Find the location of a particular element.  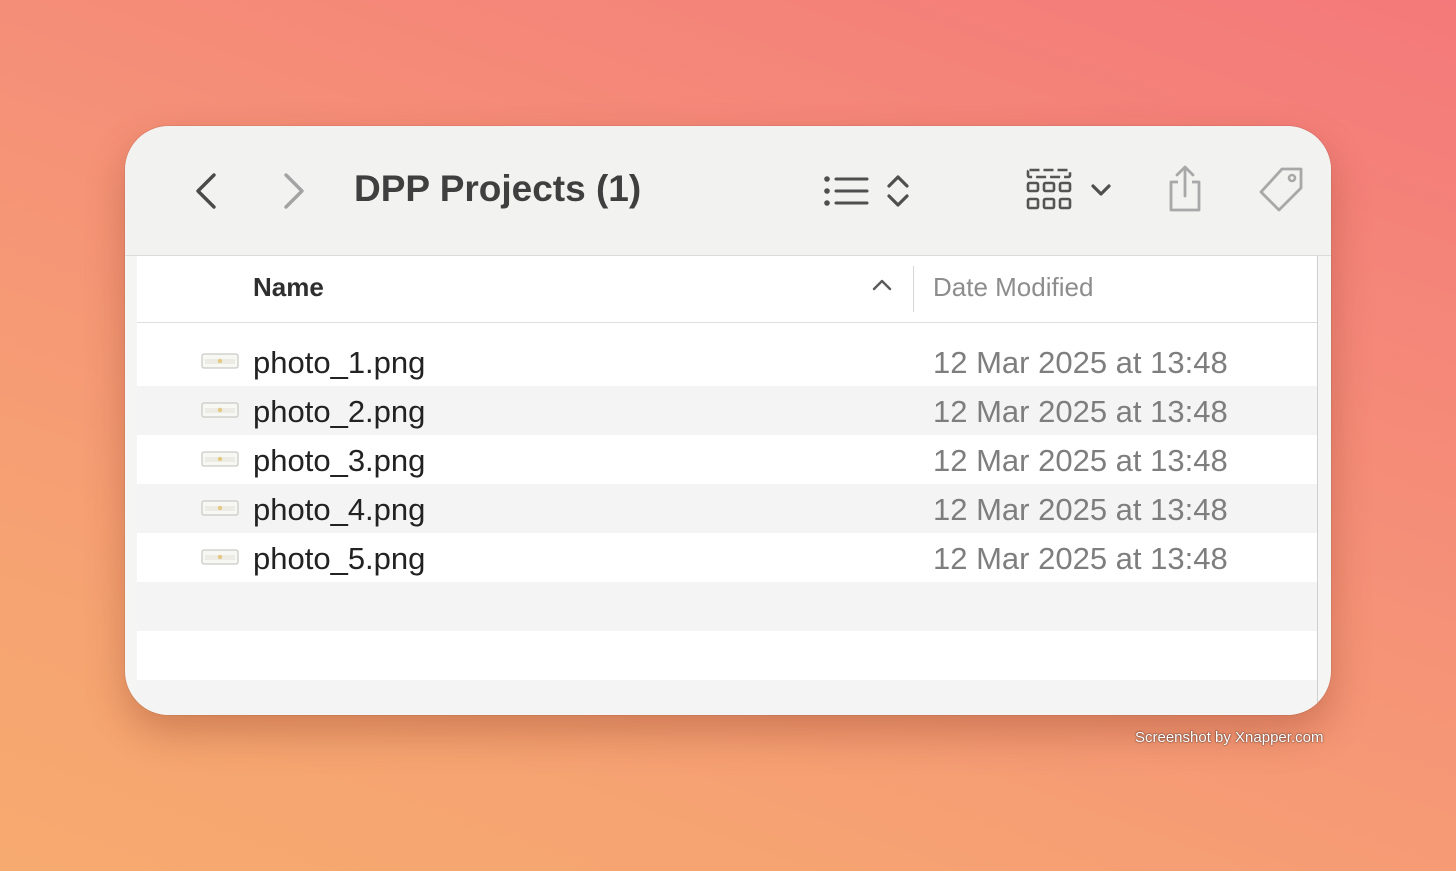

file-name: photo_1.png is located at coordinates (339, 362).